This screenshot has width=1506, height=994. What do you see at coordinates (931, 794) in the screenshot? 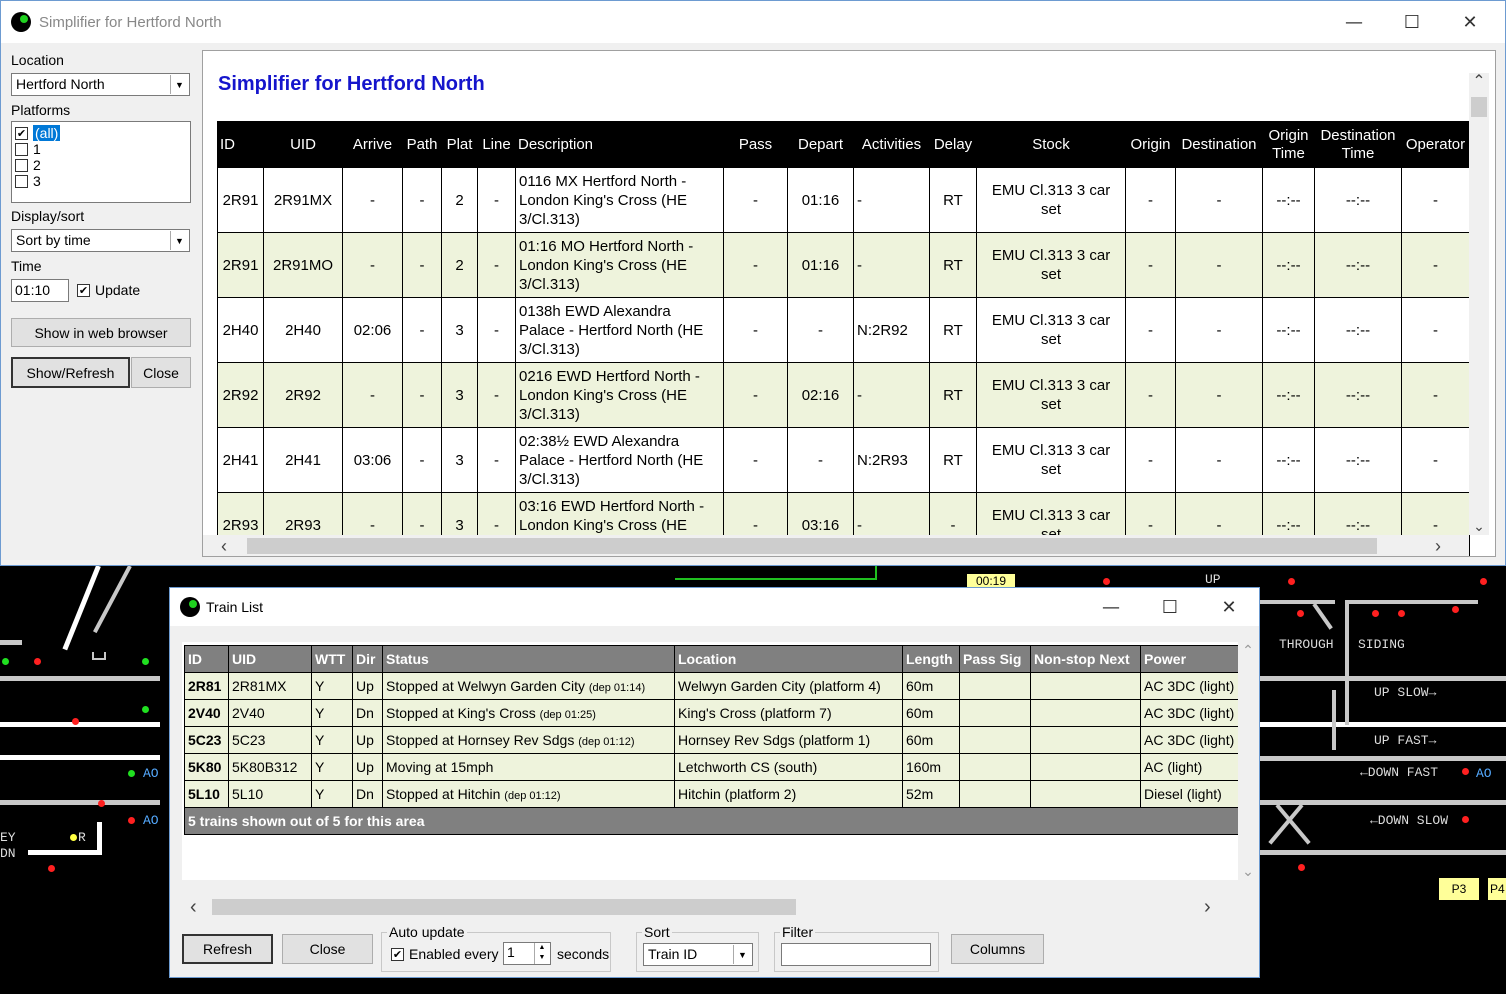
I see `train-length: 52m` at bounding box center [931, 794].